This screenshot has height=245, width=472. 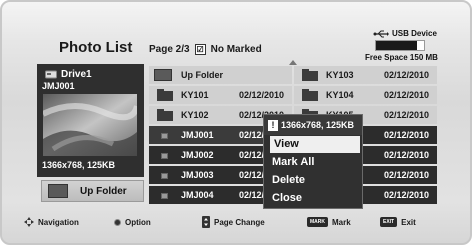 I want to click on scroll-up-icon, so click(x=293, y=62).